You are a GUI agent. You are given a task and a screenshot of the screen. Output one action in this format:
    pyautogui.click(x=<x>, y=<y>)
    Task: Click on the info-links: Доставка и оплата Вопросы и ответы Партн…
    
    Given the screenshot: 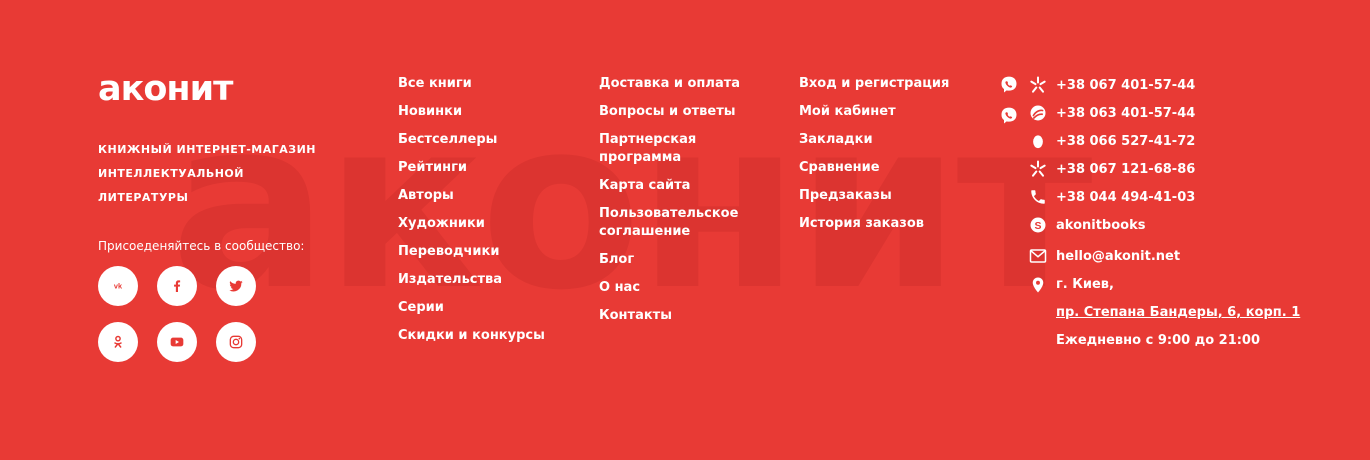 What is the action you would take?
    pyautogui.click(x=684, y=205)
    